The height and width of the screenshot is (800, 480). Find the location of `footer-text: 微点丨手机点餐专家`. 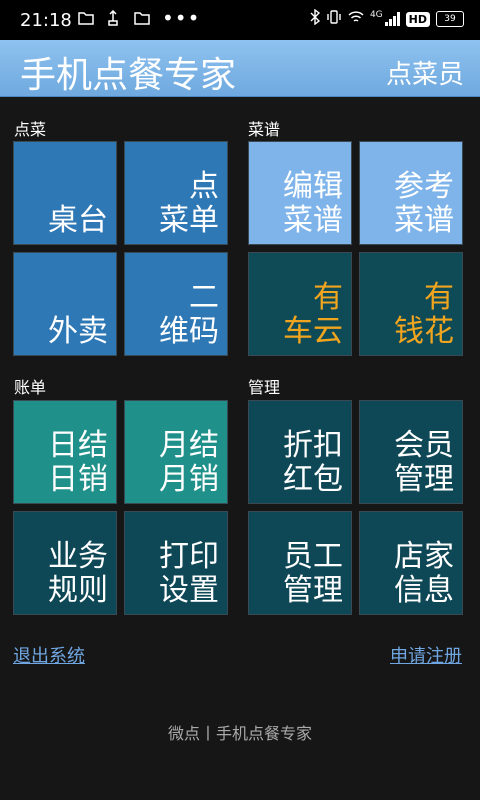

footer-text: 微点丨手机点餐专家 is located at coordinates (239, 733).